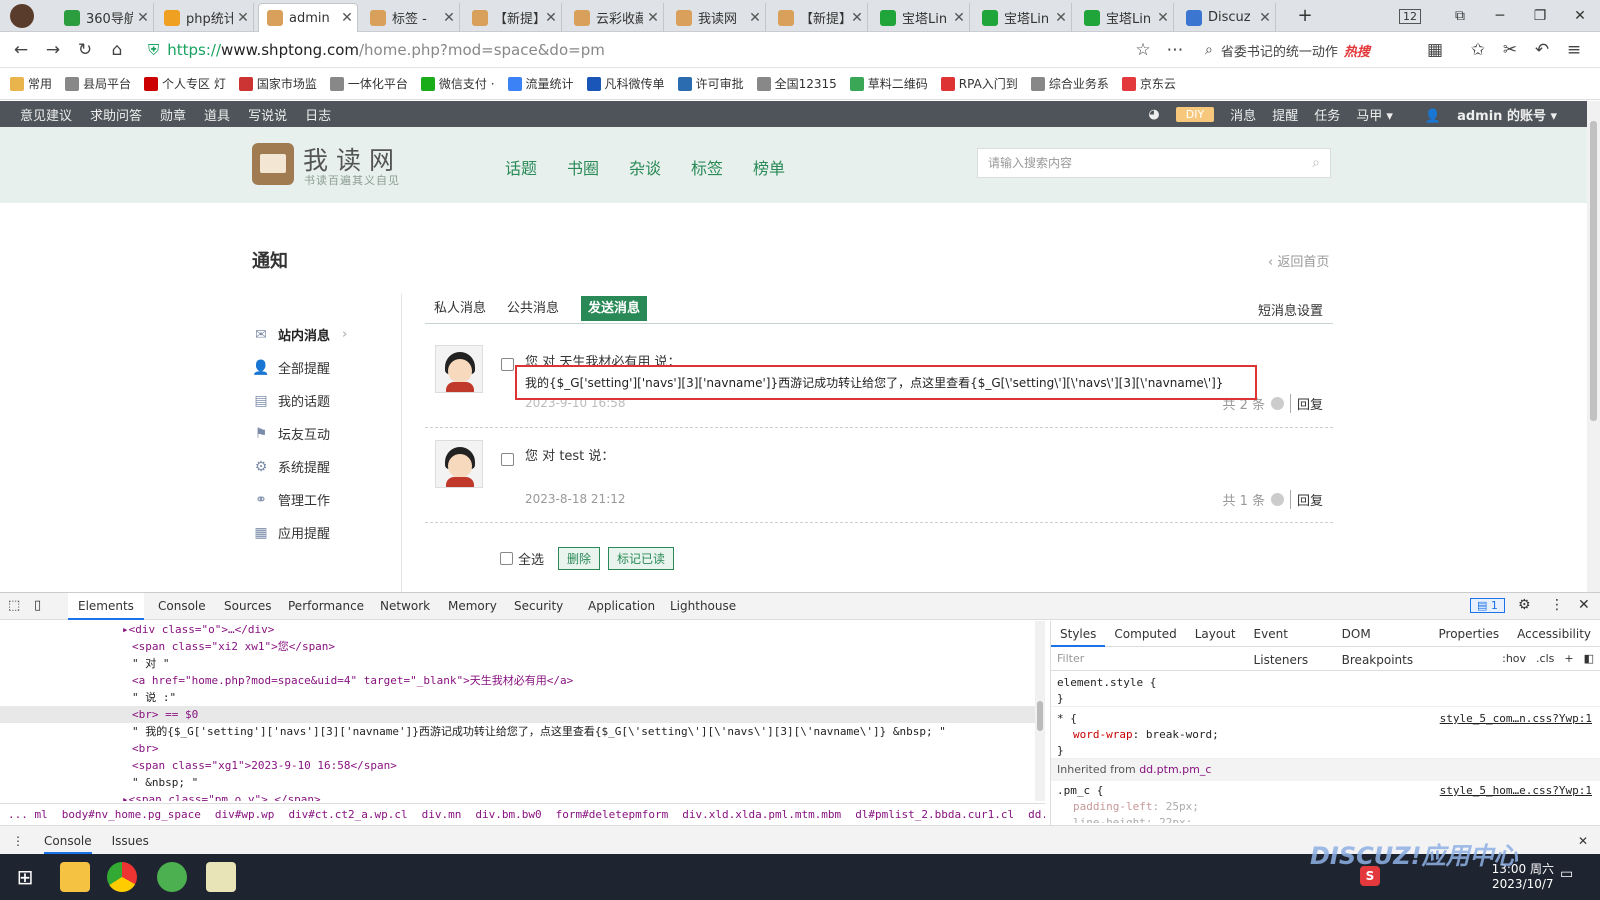  What do you see at coordinates (1500, 16) in the screenshot?
I see `minimize-button: ─` at bounding box center [1500, 16].